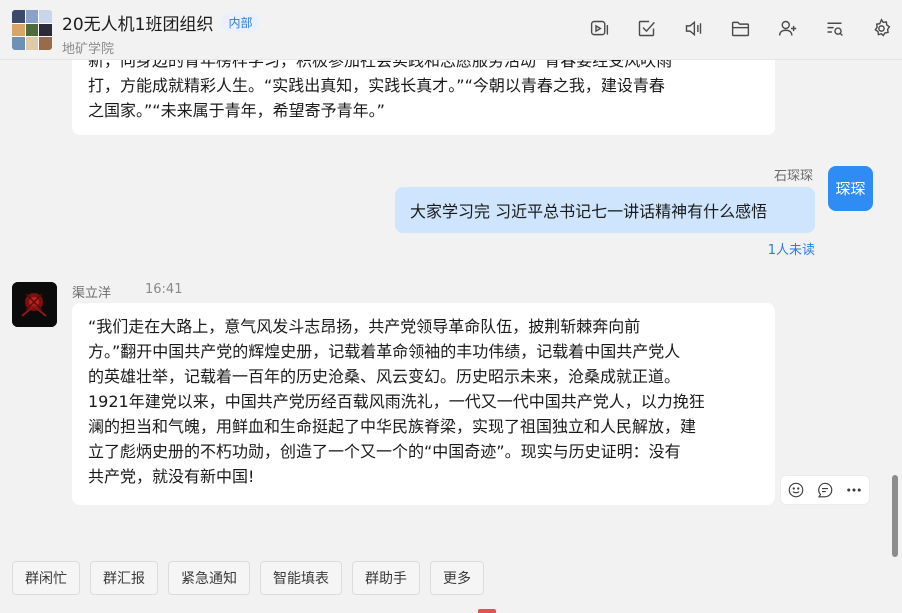 This screenshot has width=902, height=613. I want to click on read-status-link: 1人未读, so click(791, 248).